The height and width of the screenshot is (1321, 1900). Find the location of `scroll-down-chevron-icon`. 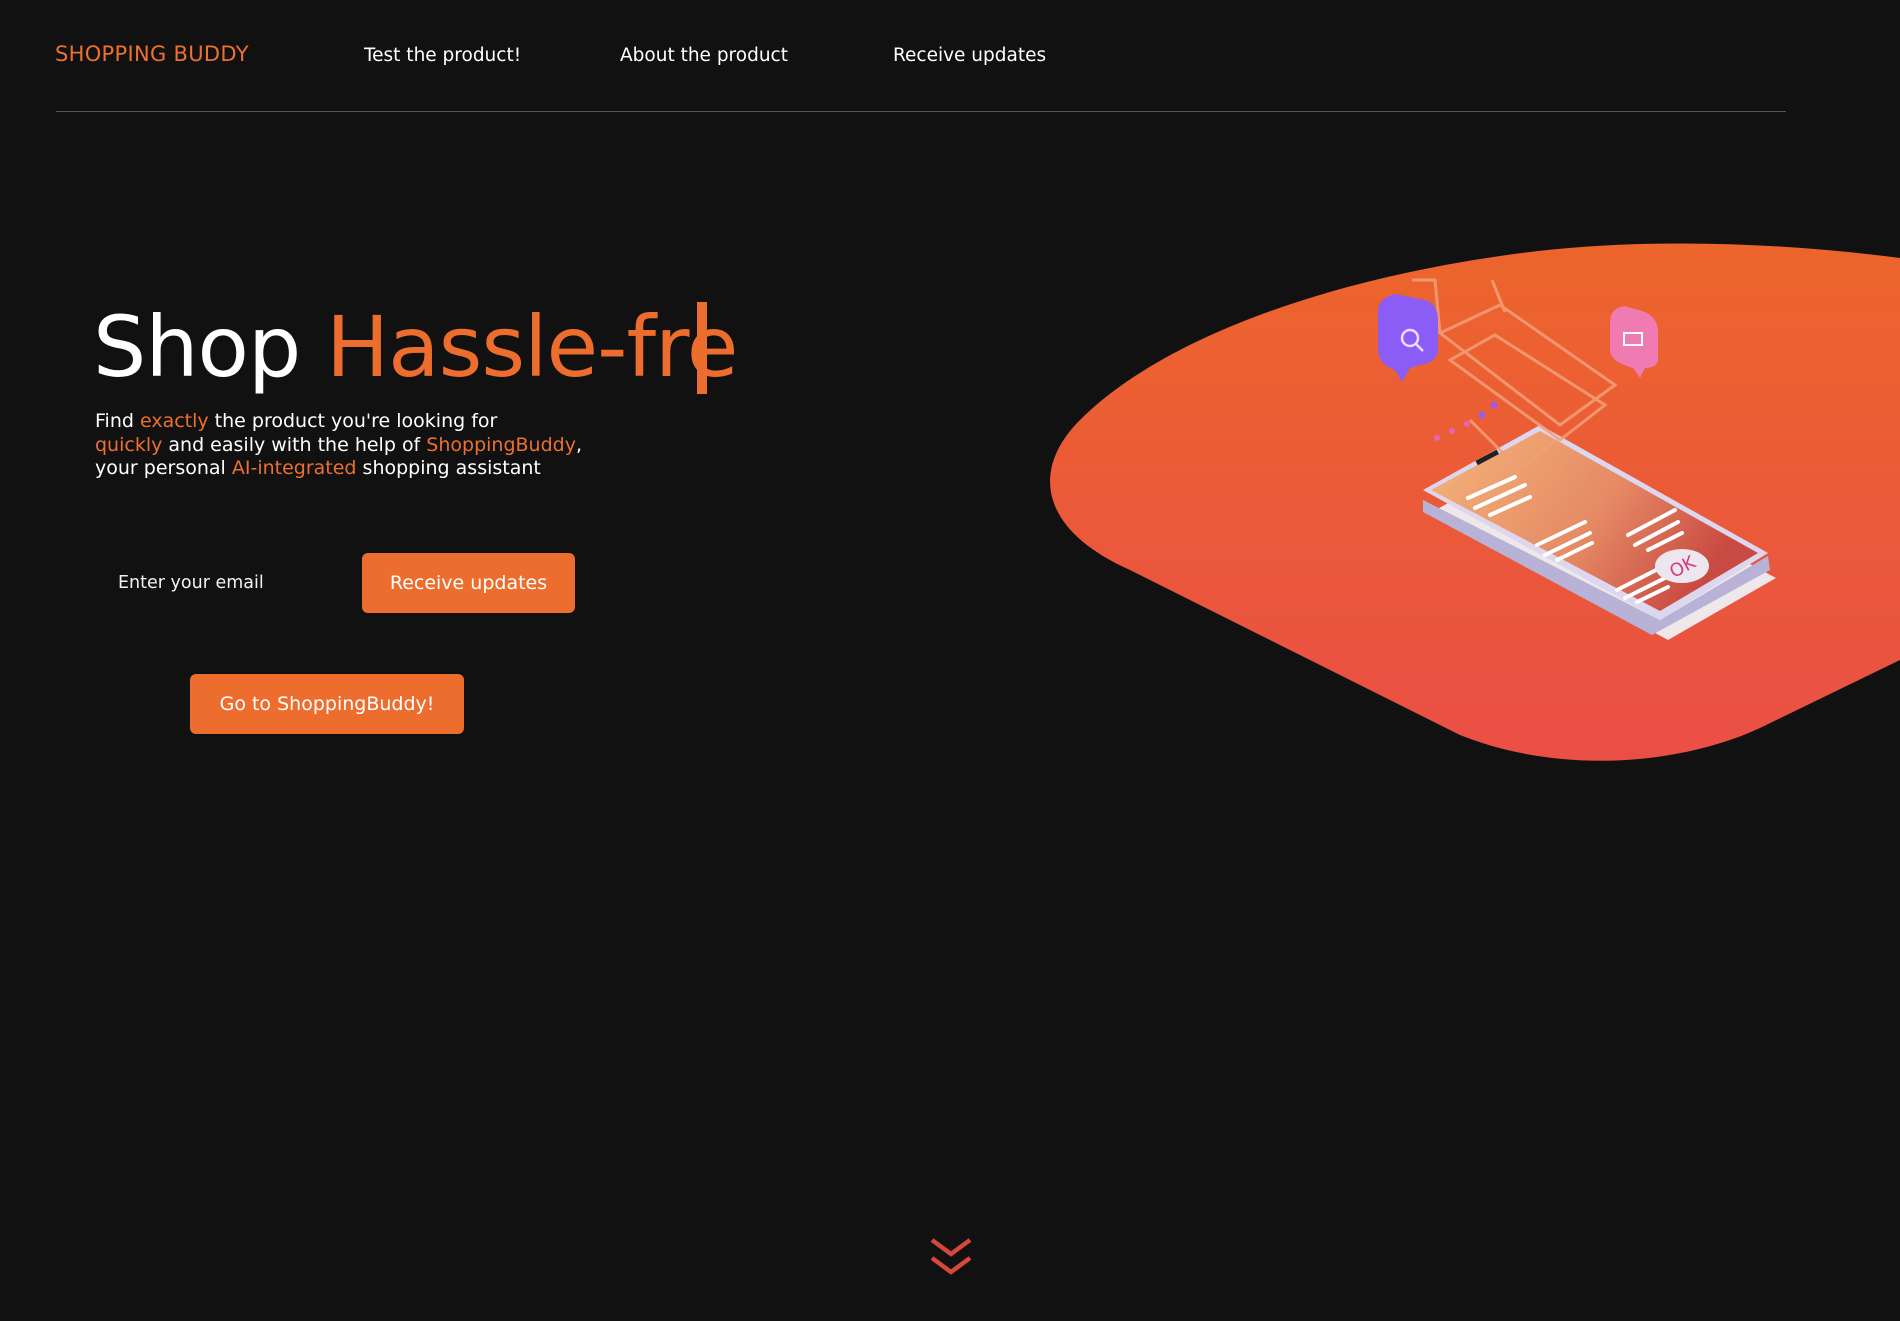

scroll-down-chevron-icon is located at coordinates (951, 1258).